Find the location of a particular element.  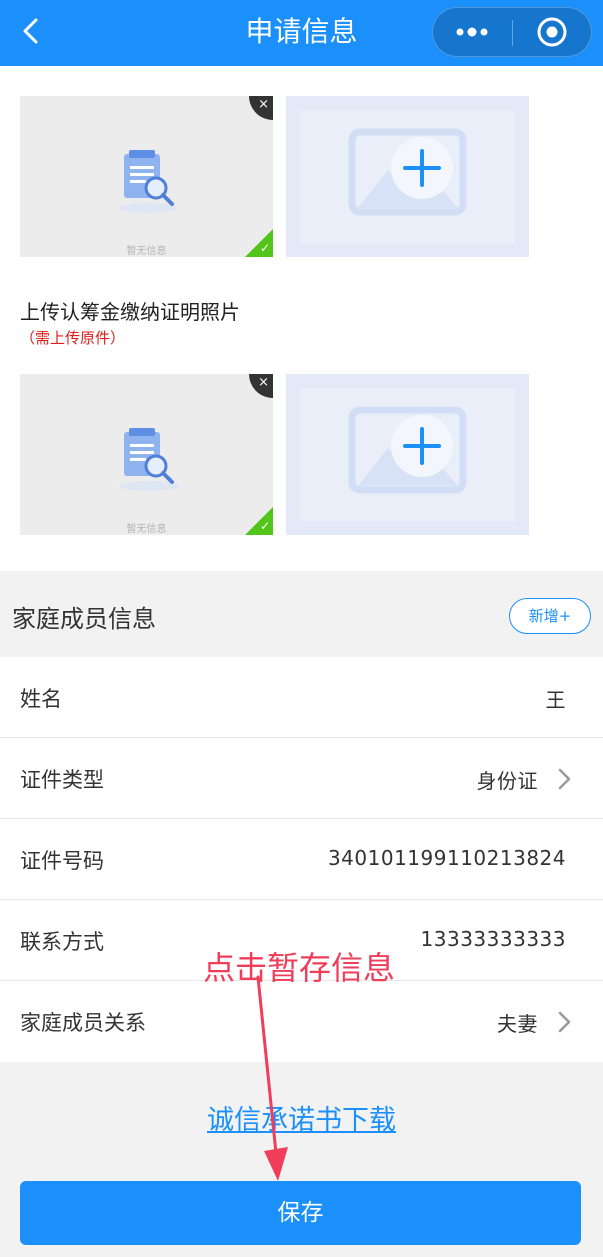

save-button: 保存 is located at coordinates (300, 1213).